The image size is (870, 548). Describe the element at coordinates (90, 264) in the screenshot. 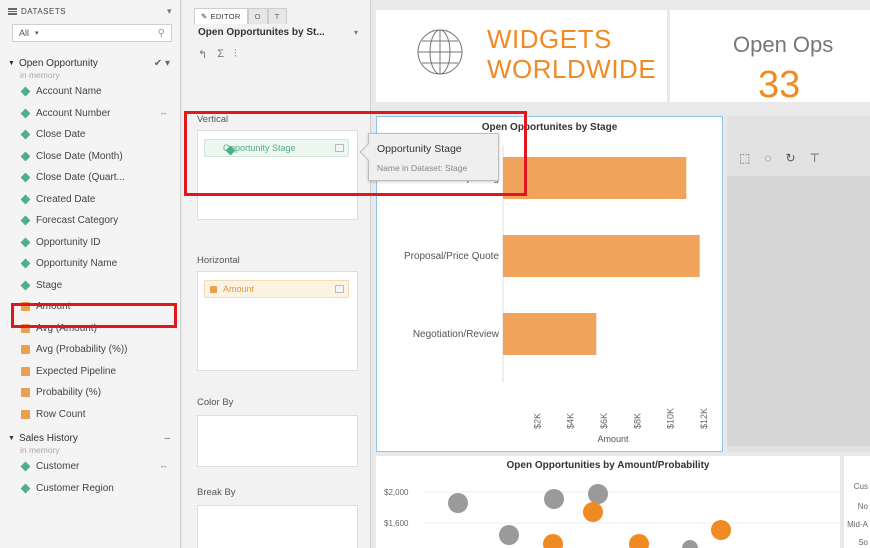

I see `field-item: Opportunity Name` at that location.